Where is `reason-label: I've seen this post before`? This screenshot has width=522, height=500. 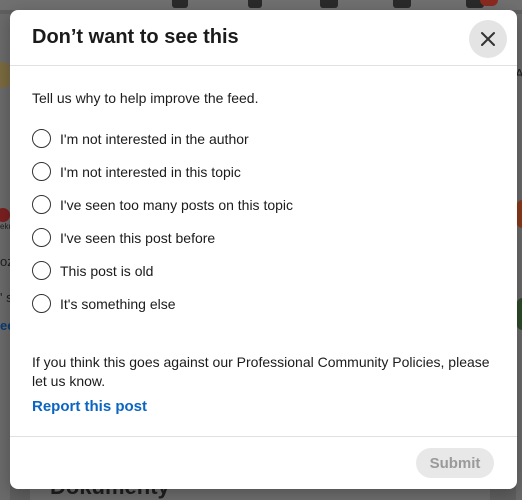
reason-label: I've seen this post before is located at coordinates (138, 237).